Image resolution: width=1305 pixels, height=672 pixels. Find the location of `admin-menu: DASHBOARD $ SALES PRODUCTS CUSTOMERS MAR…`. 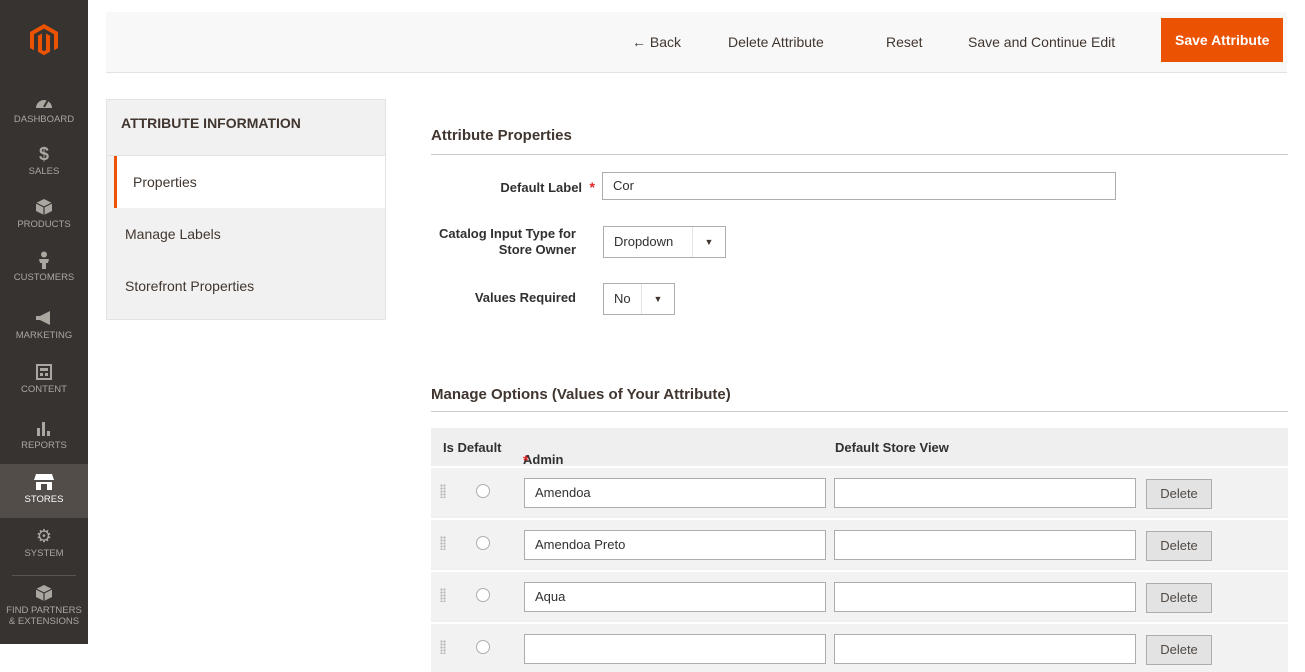

admin-menu: DASHBOARD $ SALES PRODUCTS CUSTOMERS MAR… is located at coordinates (44, 322).